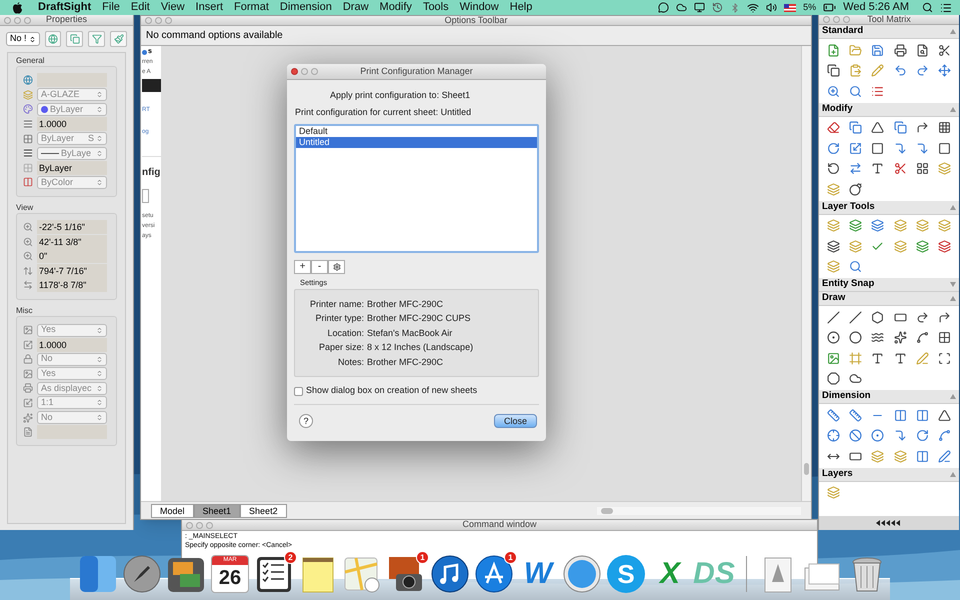 The height and width of the screenshot is (600, 960). I want to click on frame-icon, so click(855, 358).